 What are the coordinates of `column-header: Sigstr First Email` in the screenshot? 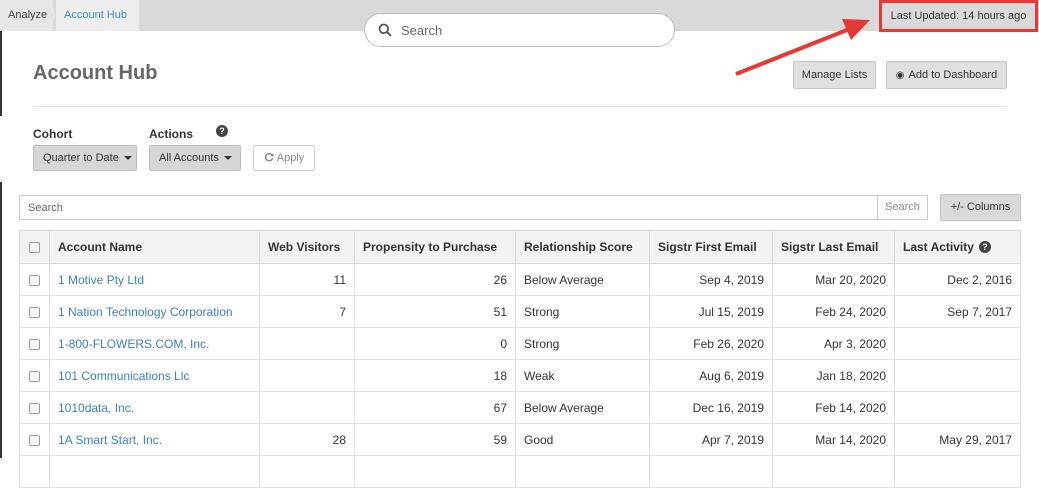 It's located at (711, 247).